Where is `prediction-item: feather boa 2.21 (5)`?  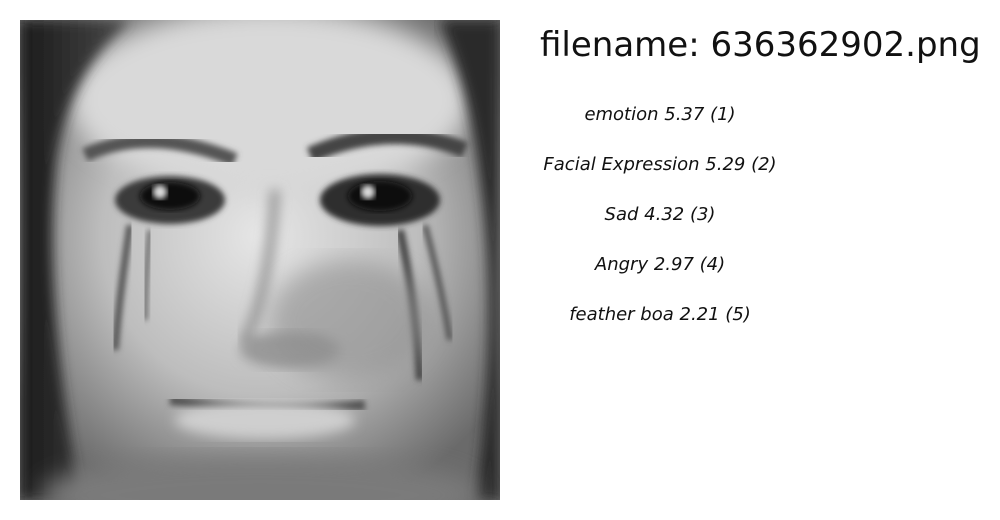
prediction-item: feather boa 2.21 (5) is located at coordinates (660, 314).